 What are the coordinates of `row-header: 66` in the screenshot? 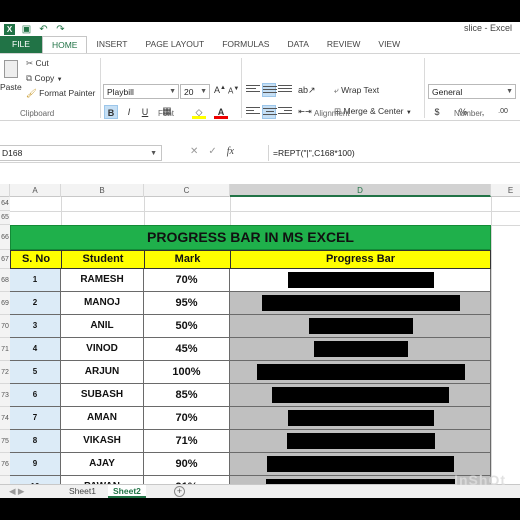 It's located at (5, 237).